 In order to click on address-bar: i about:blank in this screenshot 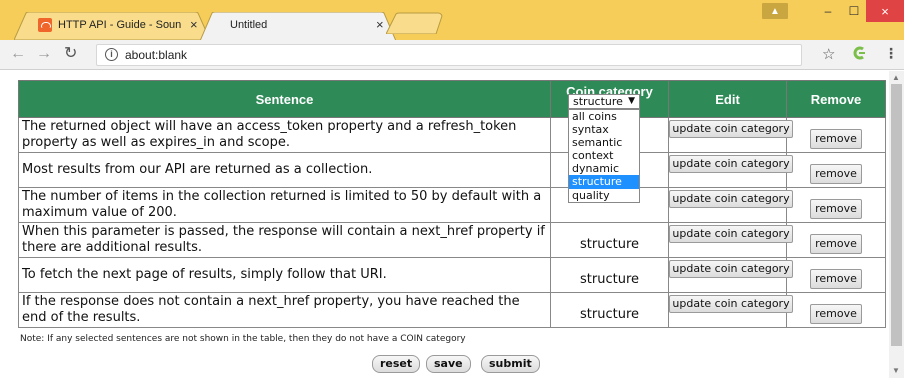, I will do `click(449, 55)`.